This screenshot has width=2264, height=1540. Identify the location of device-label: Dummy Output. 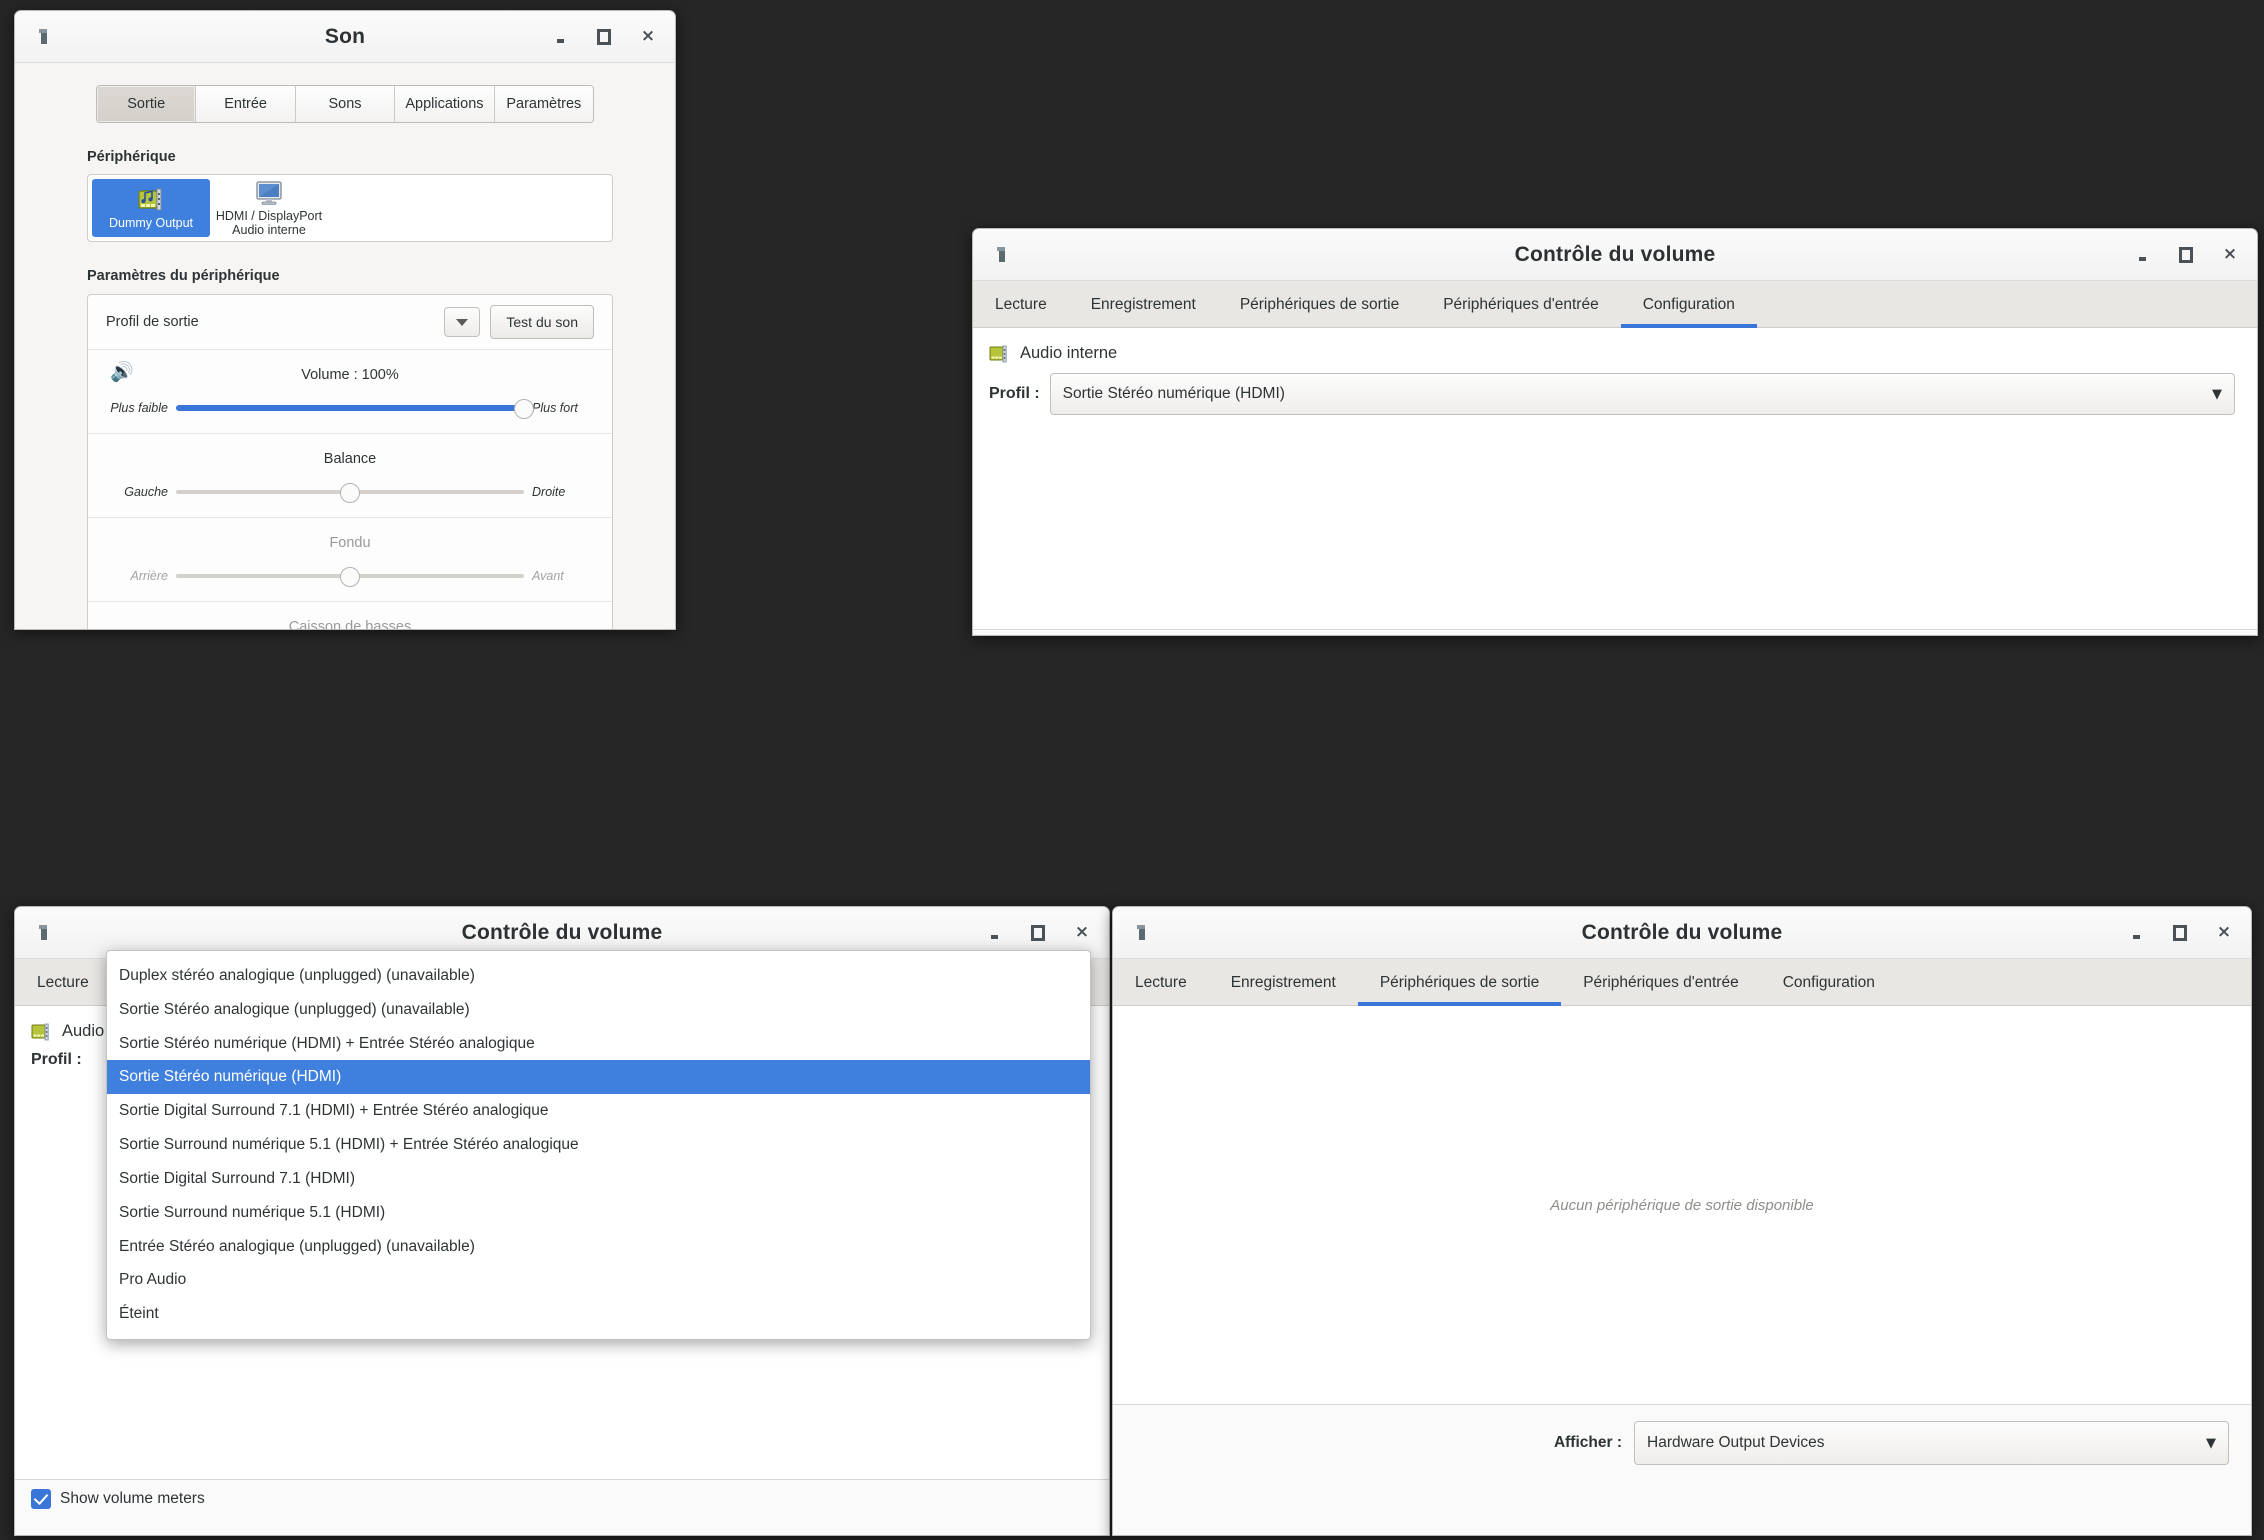
(151, 222).